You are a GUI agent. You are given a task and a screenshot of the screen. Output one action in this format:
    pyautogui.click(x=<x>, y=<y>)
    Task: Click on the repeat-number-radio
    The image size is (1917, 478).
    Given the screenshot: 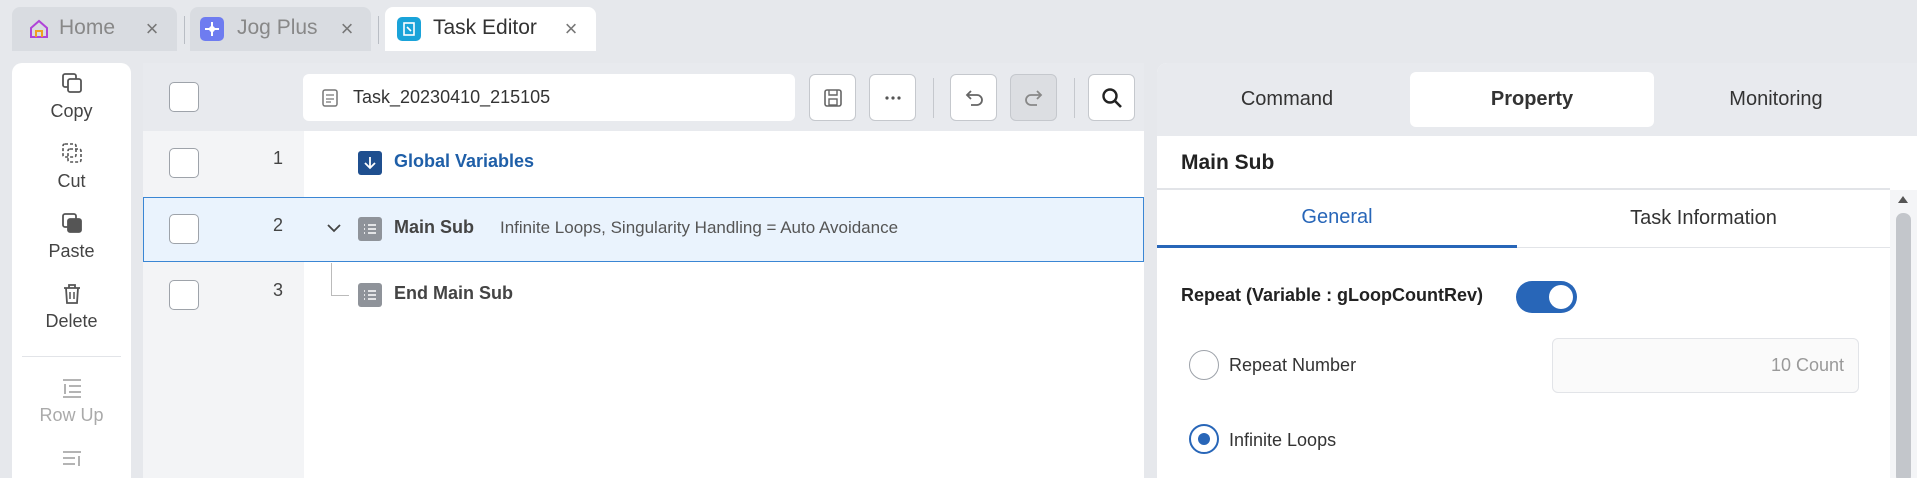 What is the action you would take?
    pyautogui.click(x=1204, y=365)
    